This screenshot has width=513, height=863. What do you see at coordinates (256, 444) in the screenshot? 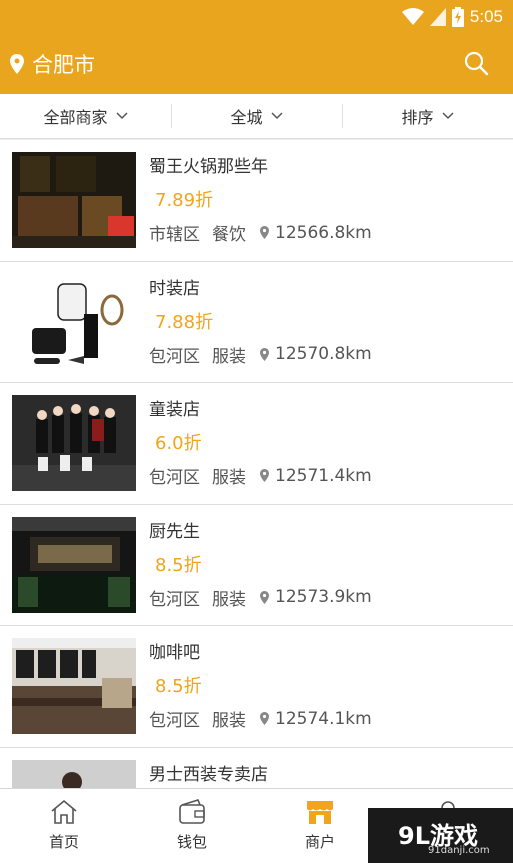
I see `merchant-item: 童装店 6.0折 包河区 服装 12571.4km` at bounding box center [256, 444].